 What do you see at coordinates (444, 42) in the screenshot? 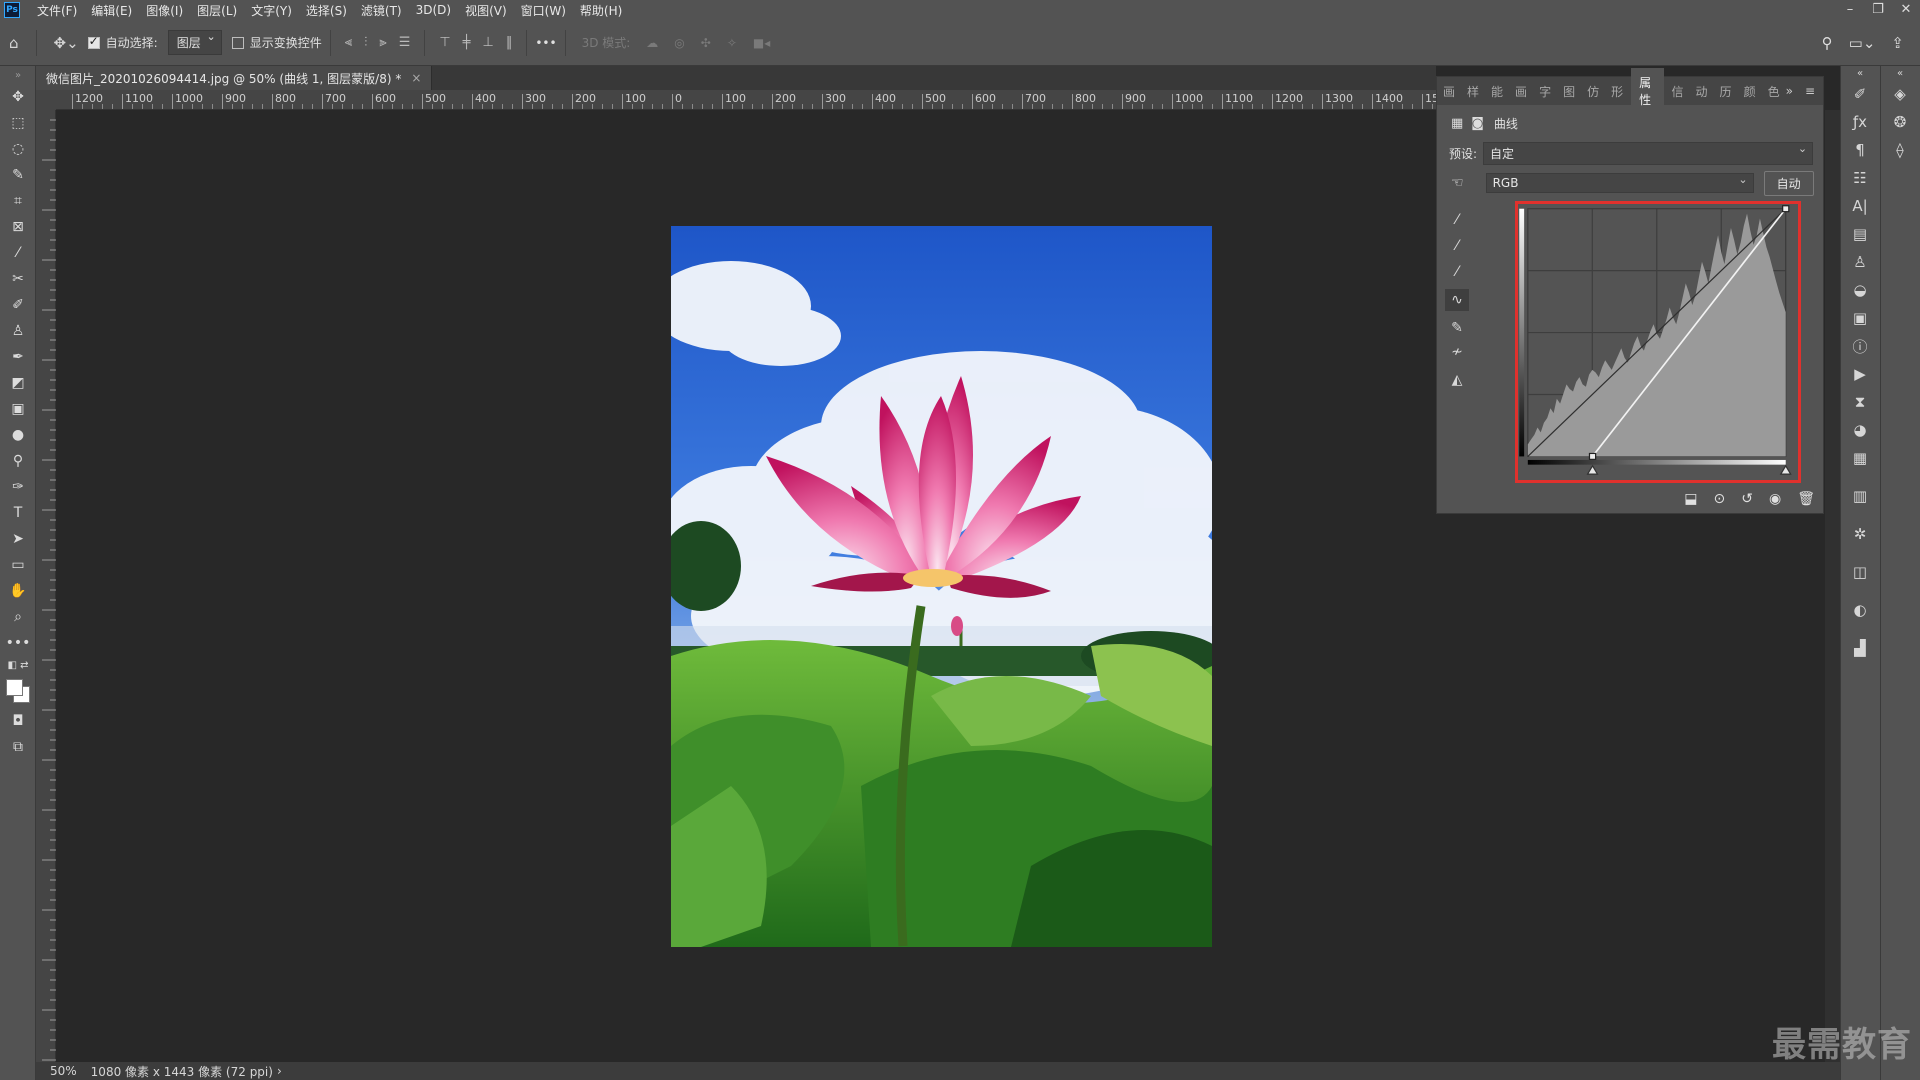
I see `align-top-icon: ⊤` at bounding box center [444, 42].